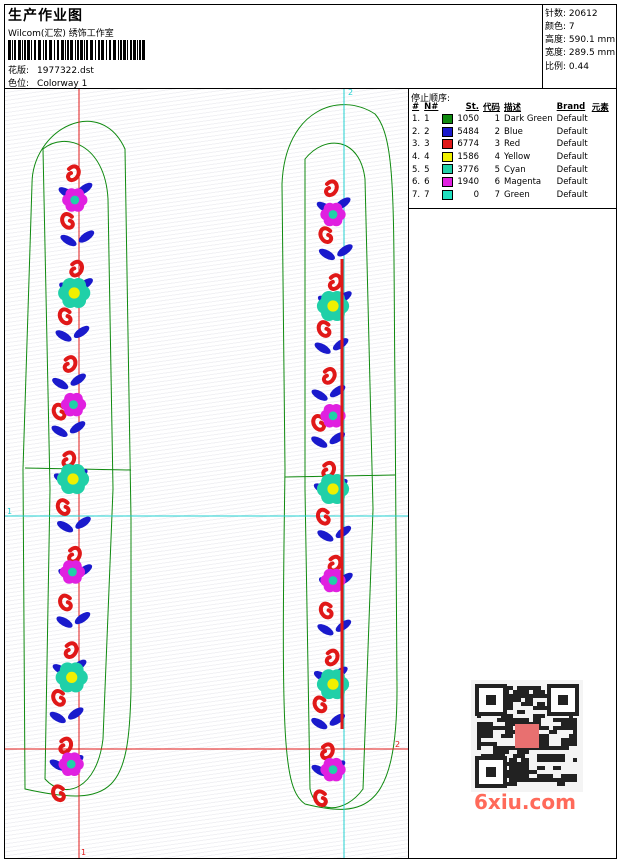 This screenshot has width=620, height=861. Describe the element at coordinates (497, 131) in the screenshot. I see `cell-code: 2` at that location.